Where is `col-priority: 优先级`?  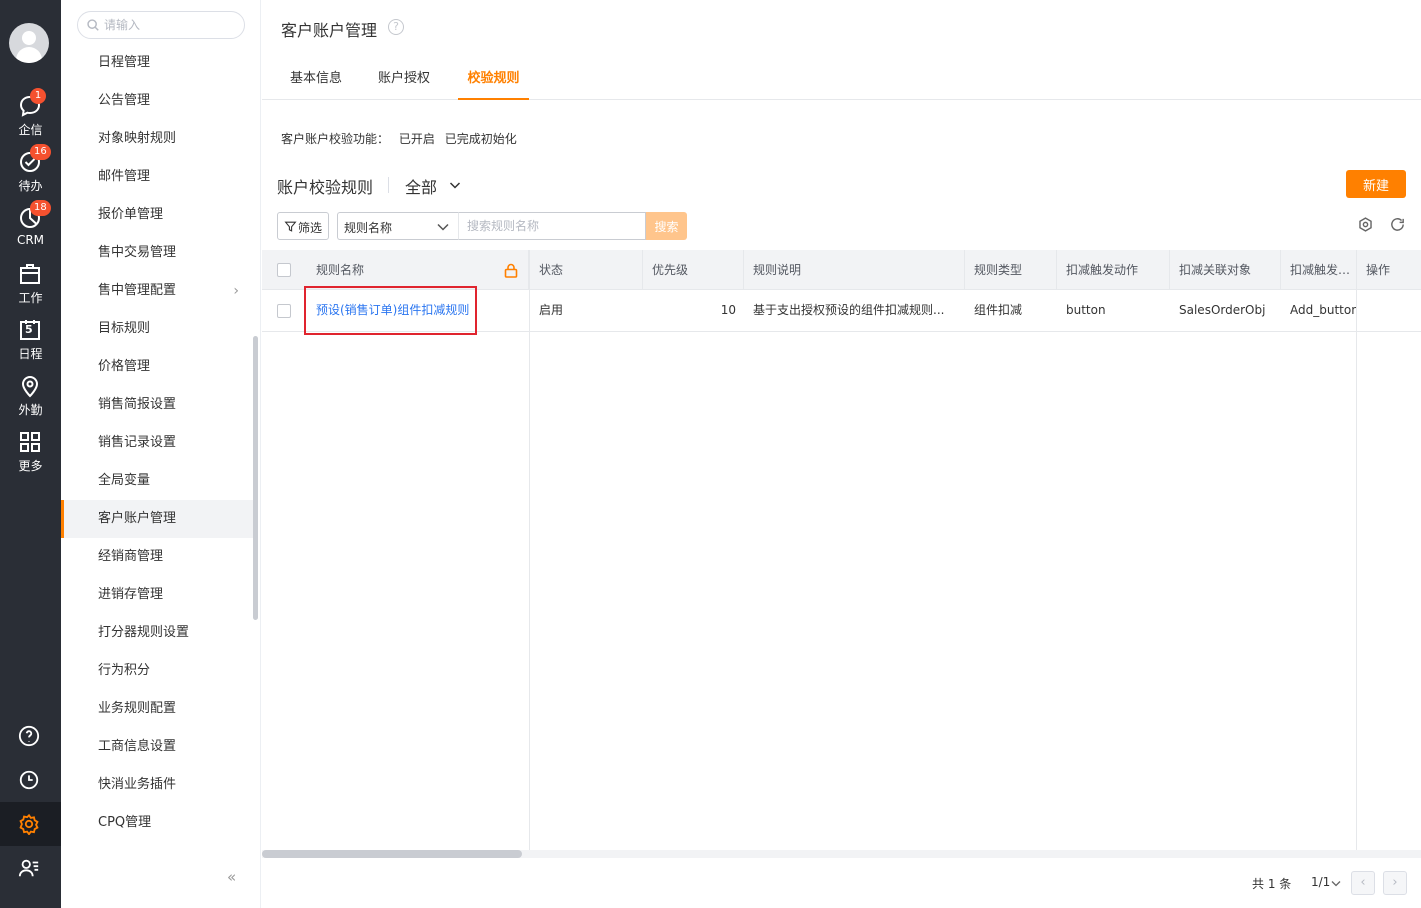
col-priority: 优先级 is located at coordinates (693, 269).